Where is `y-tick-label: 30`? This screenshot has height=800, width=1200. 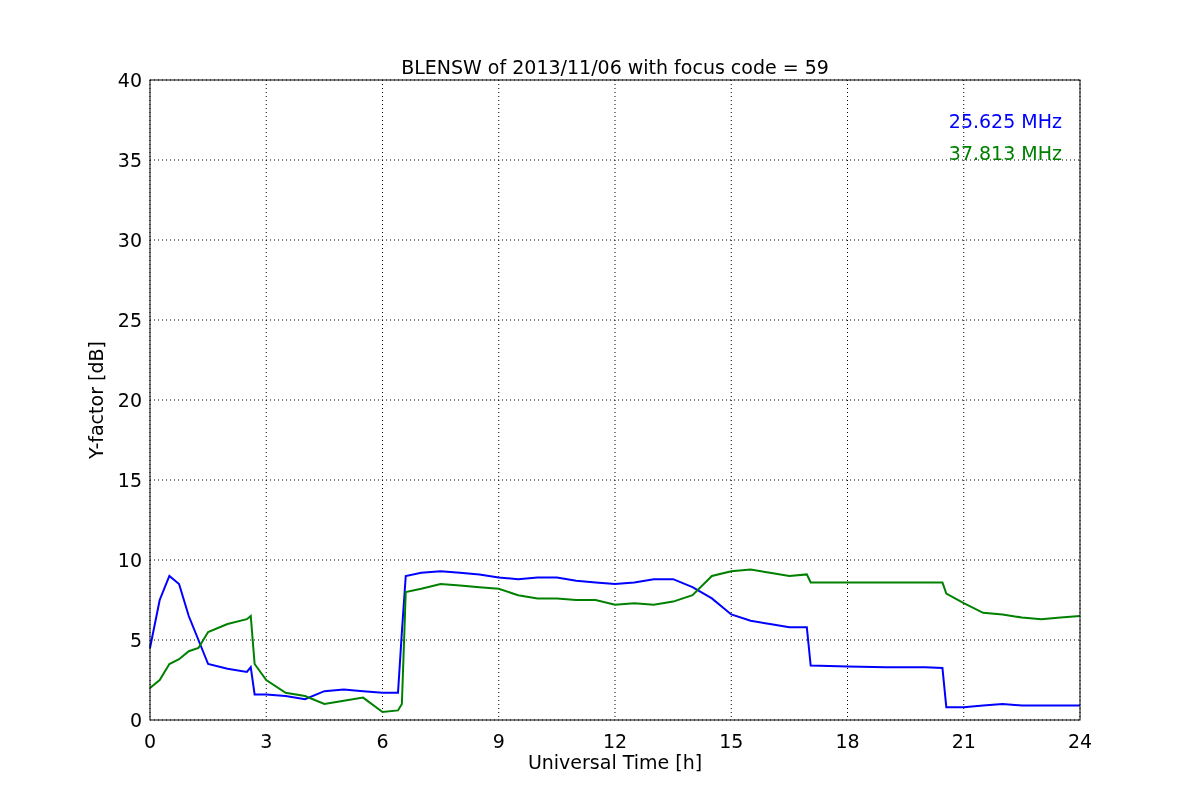 y-tick-label: 30 is located at coordinates (129, 240).